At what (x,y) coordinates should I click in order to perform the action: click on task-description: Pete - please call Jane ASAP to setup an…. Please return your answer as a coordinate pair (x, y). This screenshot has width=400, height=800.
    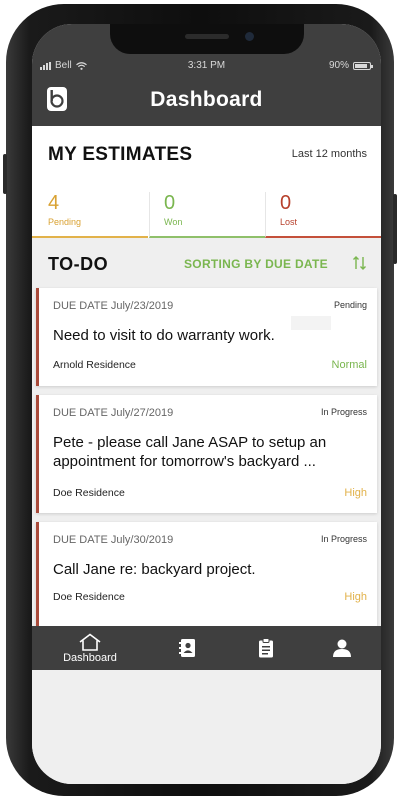
    Looking at the image, I should click on (190, 452).